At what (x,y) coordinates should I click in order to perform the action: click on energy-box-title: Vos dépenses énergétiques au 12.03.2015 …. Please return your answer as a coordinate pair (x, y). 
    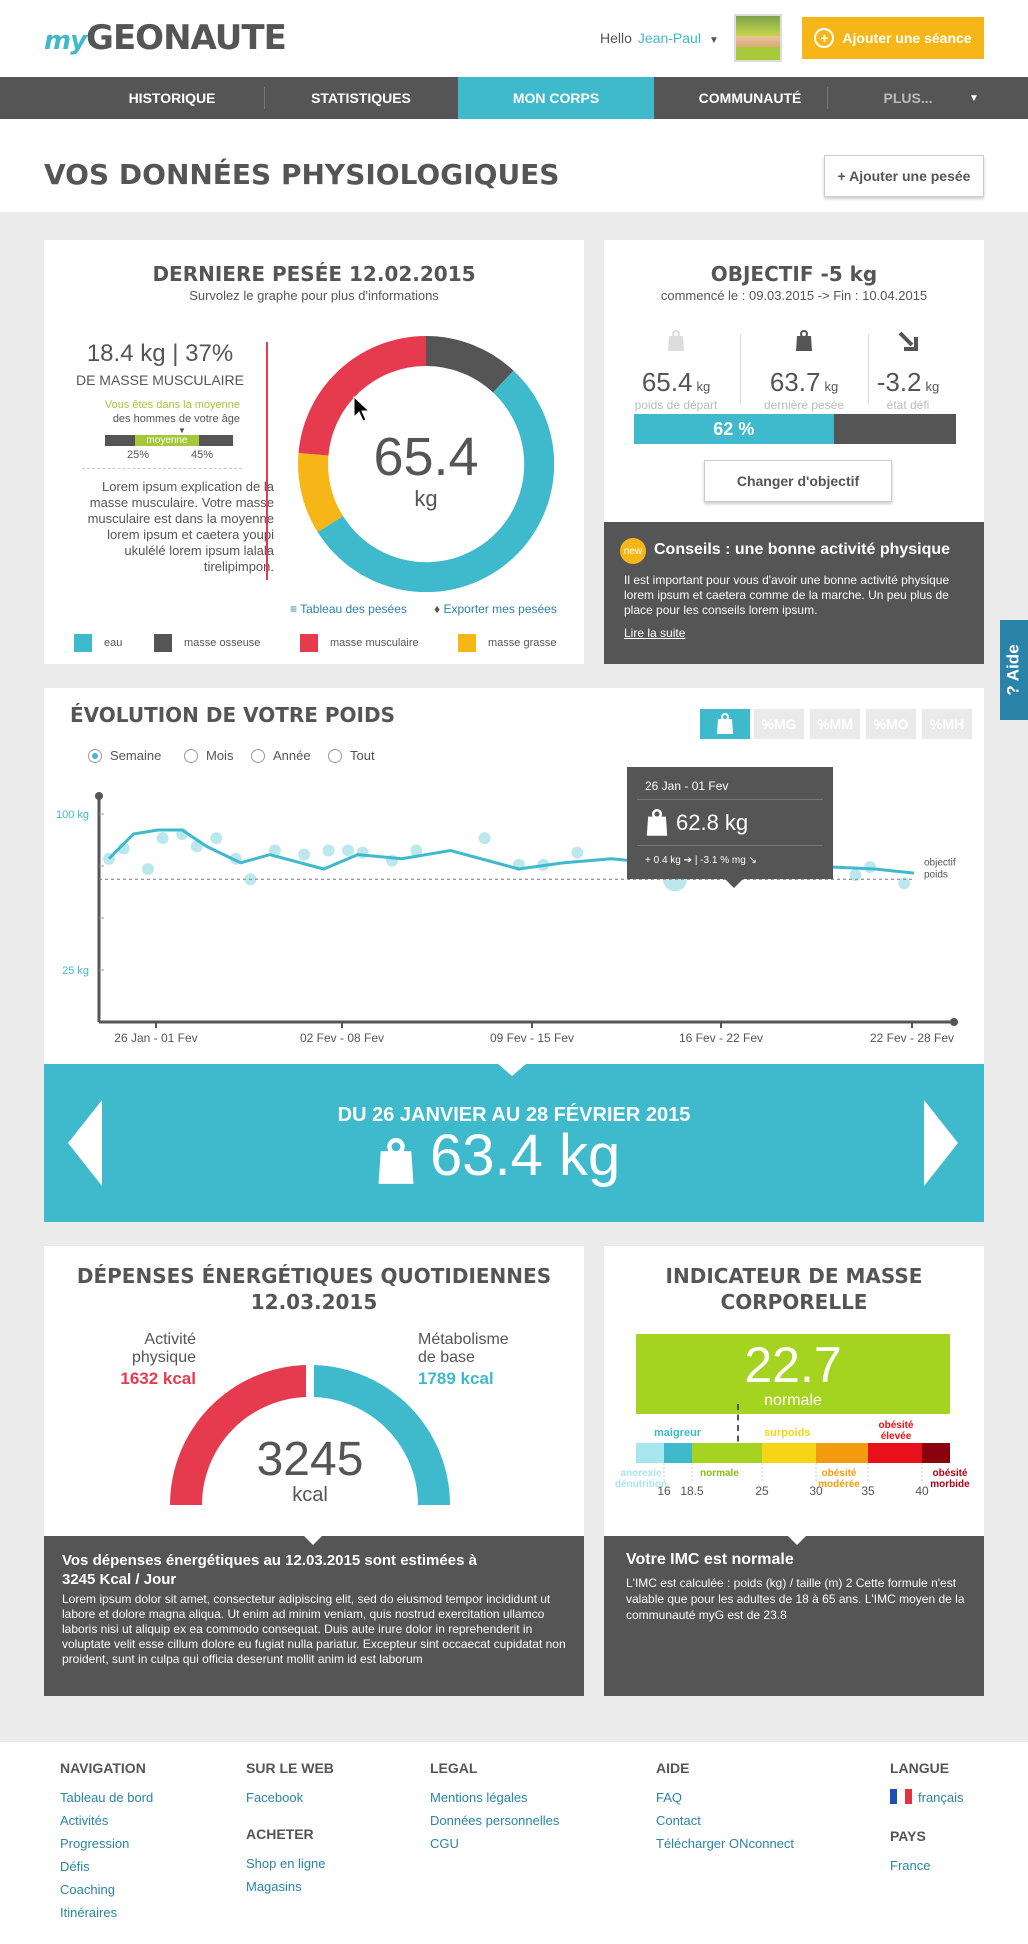
    Looking at the image, I should click on (269, 1570).